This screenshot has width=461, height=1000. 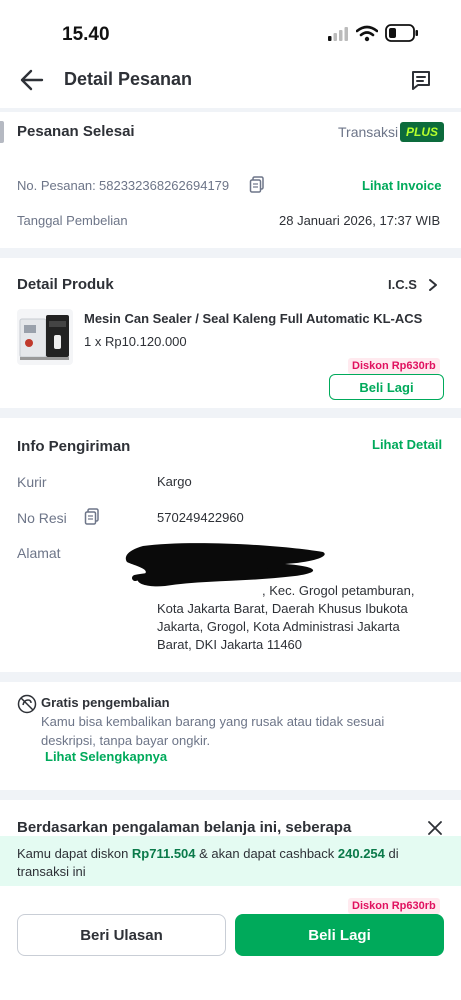 I want to click on purchase-date: 28 Januari 2026, 17:37 WIB, so click(x=360, y=220).